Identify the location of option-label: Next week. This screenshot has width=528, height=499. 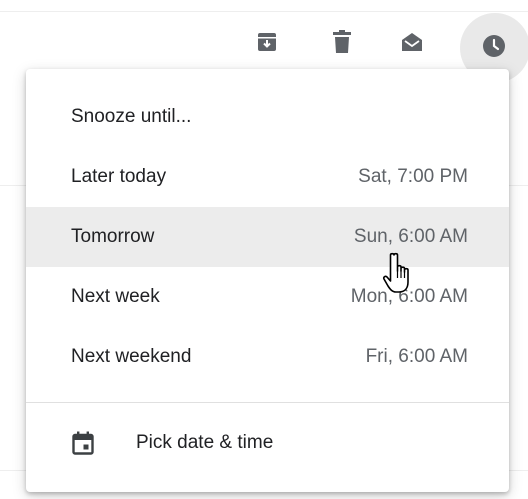
(115, 296).